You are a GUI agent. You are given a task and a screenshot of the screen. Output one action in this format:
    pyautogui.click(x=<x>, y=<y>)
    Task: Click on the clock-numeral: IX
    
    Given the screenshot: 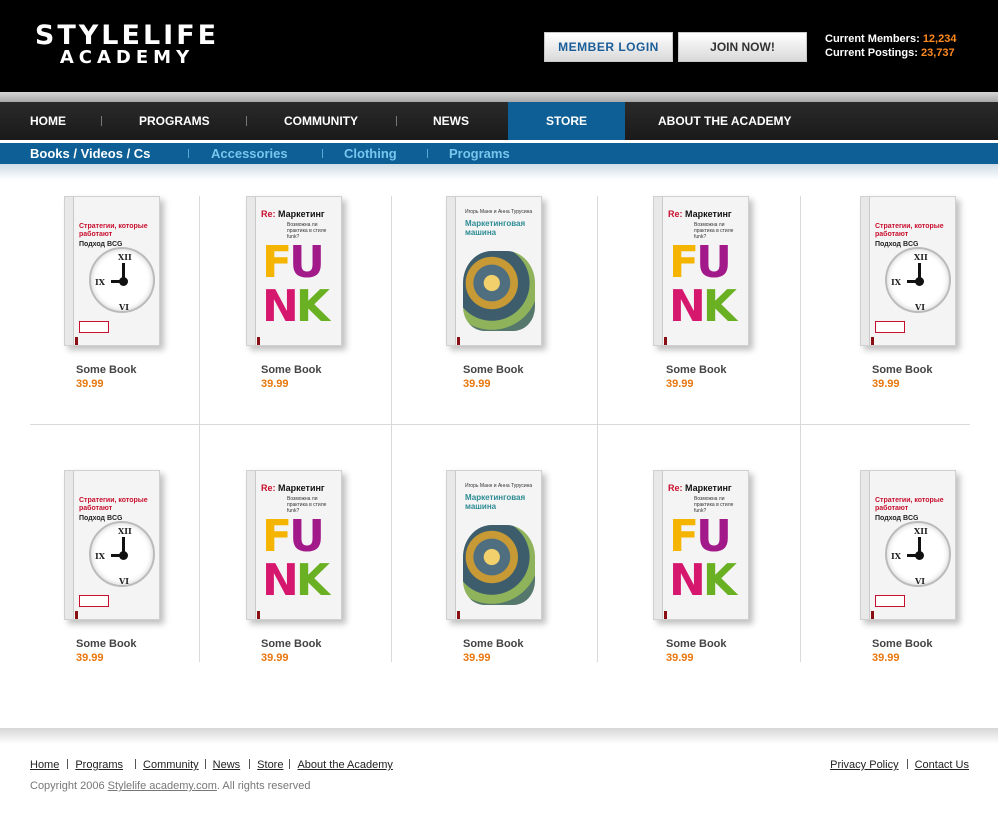 What is the action you would take?
    pyautogui.click(x=100, y=556)
    